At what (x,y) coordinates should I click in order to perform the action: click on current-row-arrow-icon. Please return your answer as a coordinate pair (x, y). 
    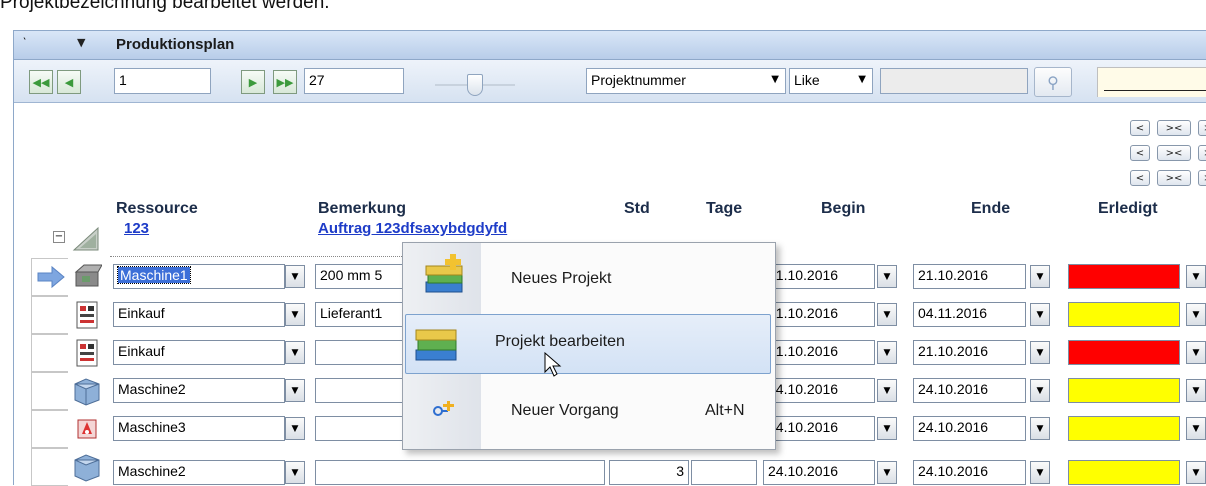
    Looking at the image, I should click on (51, 277).